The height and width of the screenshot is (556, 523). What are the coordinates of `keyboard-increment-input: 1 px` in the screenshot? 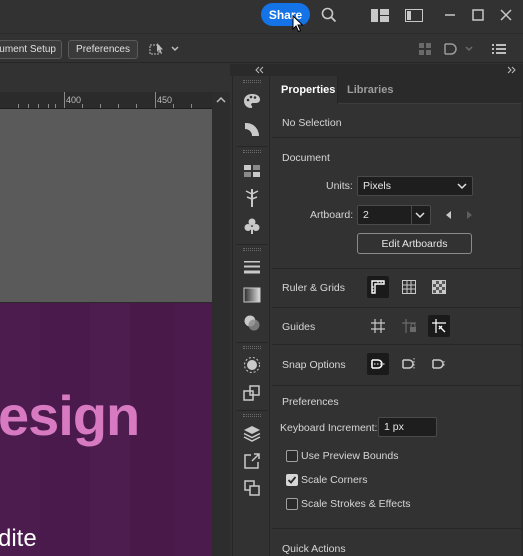 It's located at (407, 427).